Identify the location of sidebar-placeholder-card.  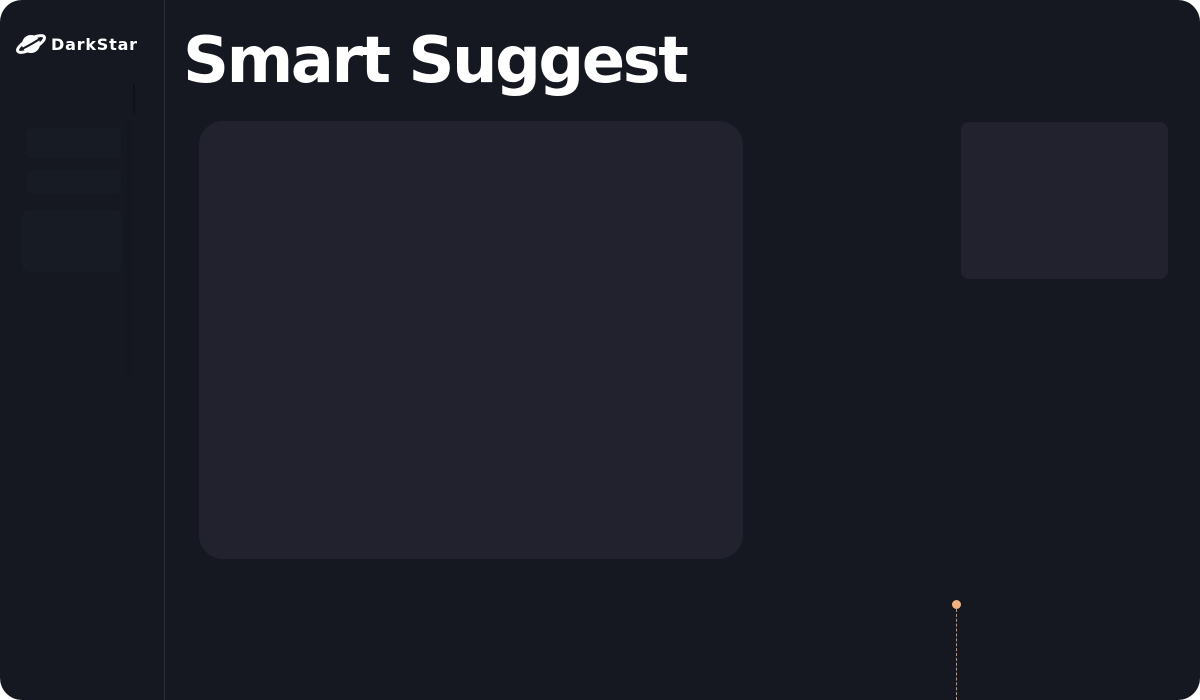
(72, 241).